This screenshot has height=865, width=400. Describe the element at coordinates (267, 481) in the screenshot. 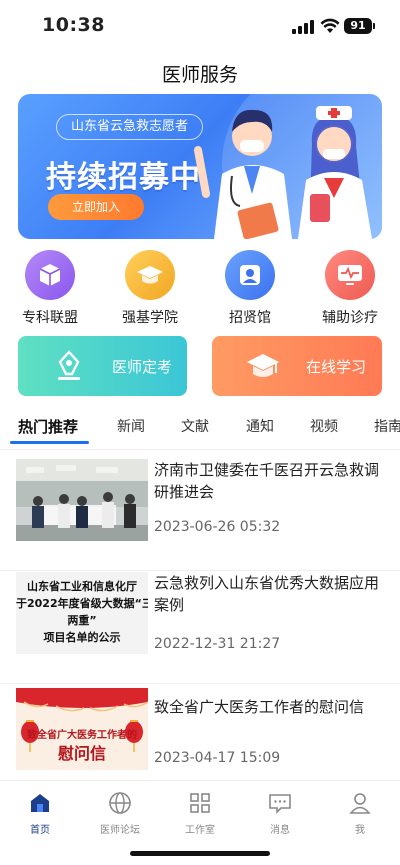

I see `news-title: 济南市卫健委在千医召开云急救调研推进会` at that location.